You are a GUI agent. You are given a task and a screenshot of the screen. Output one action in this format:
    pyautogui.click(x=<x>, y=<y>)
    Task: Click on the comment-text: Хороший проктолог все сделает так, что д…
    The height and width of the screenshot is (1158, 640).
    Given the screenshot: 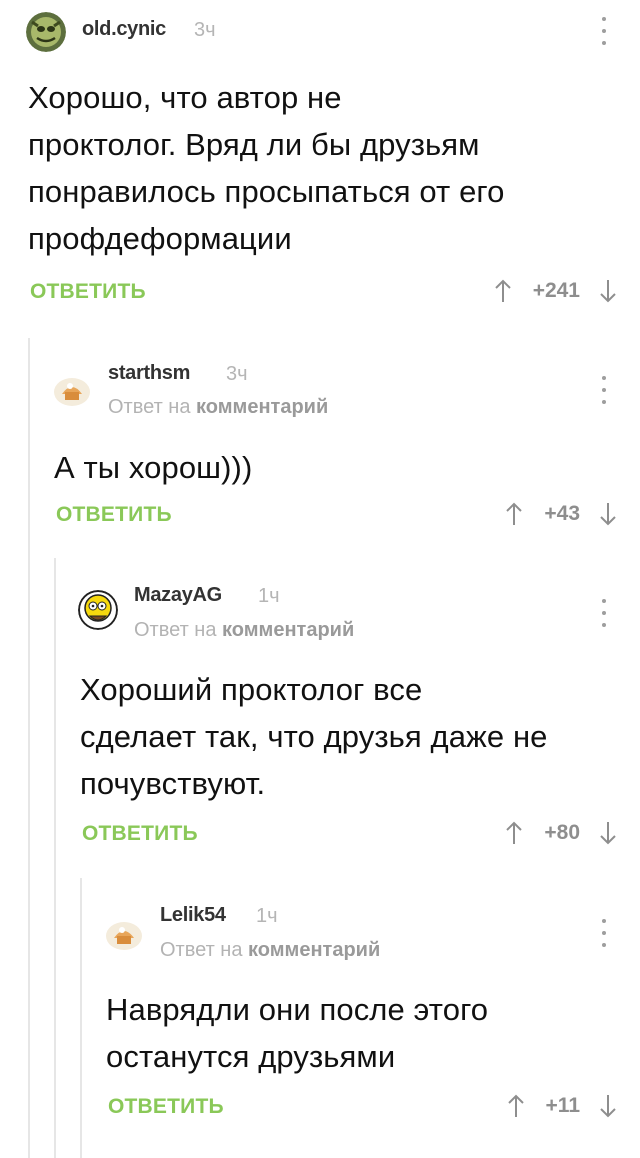 What is the action you would take?
    pyautogui.click(x=314, y=736)
    